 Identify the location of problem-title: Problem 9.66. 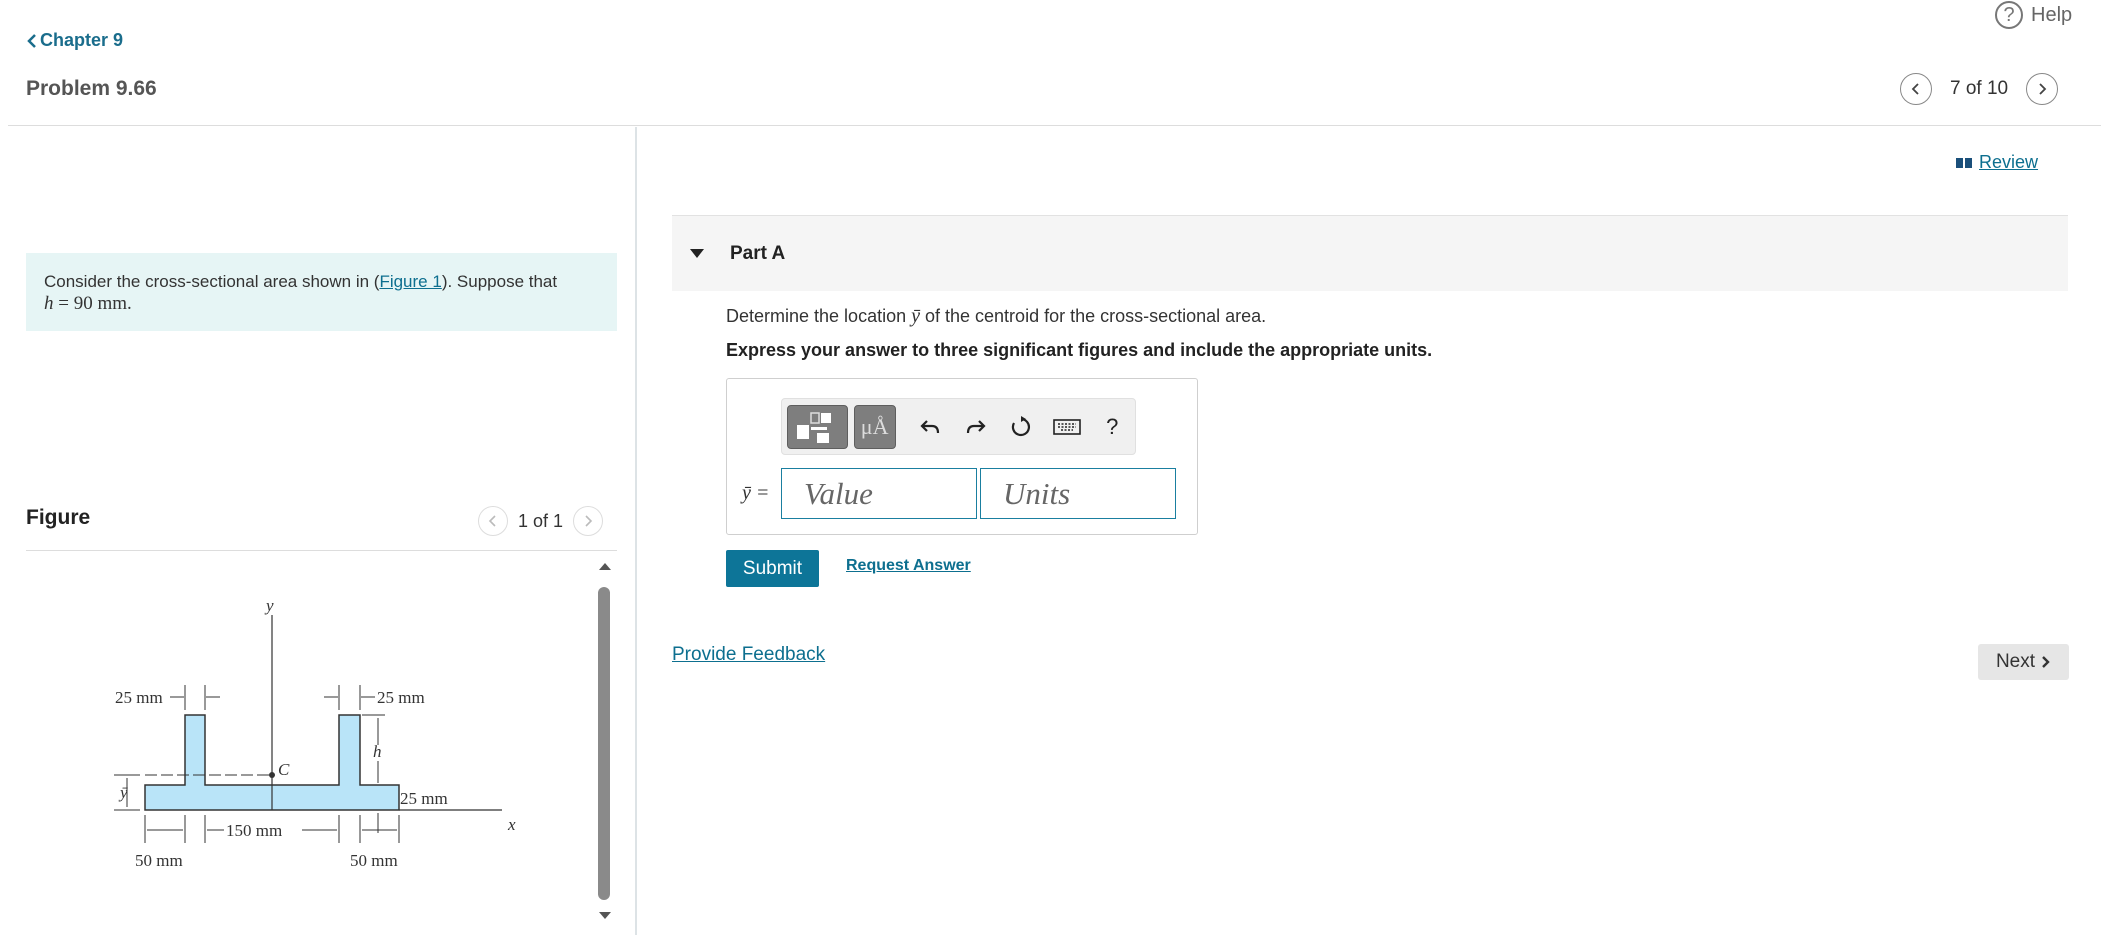
(91, 88).